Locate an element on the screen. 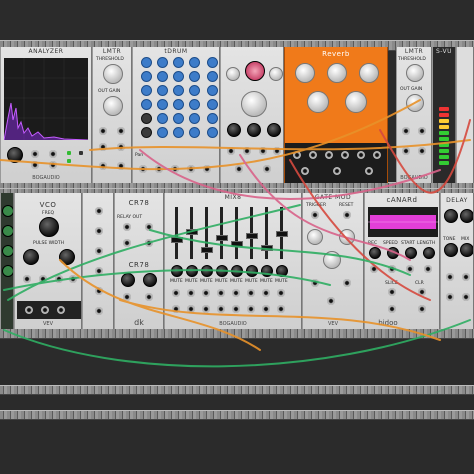 The height and width of the screenshot is (474, 474). delay-fbk-knob is located at coordinates (466, 216).